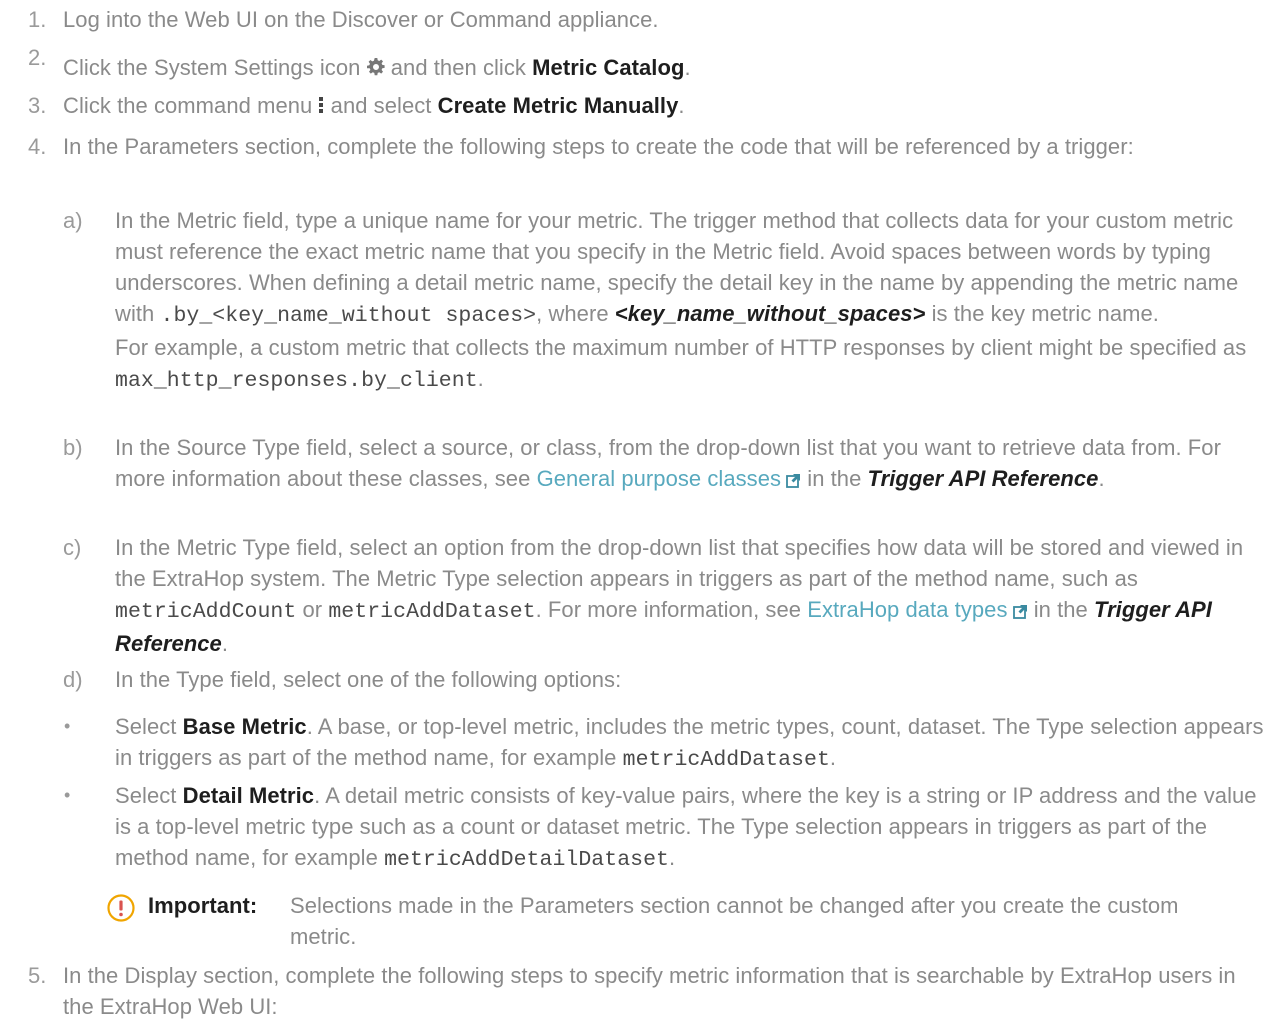 Image resolution: width=1281 pixels, height=1022 pixels. What do you see at coordinates (188, 105) in the screenshot?
I see `step-text: Click the command menu` at bounding box center [188, 105].